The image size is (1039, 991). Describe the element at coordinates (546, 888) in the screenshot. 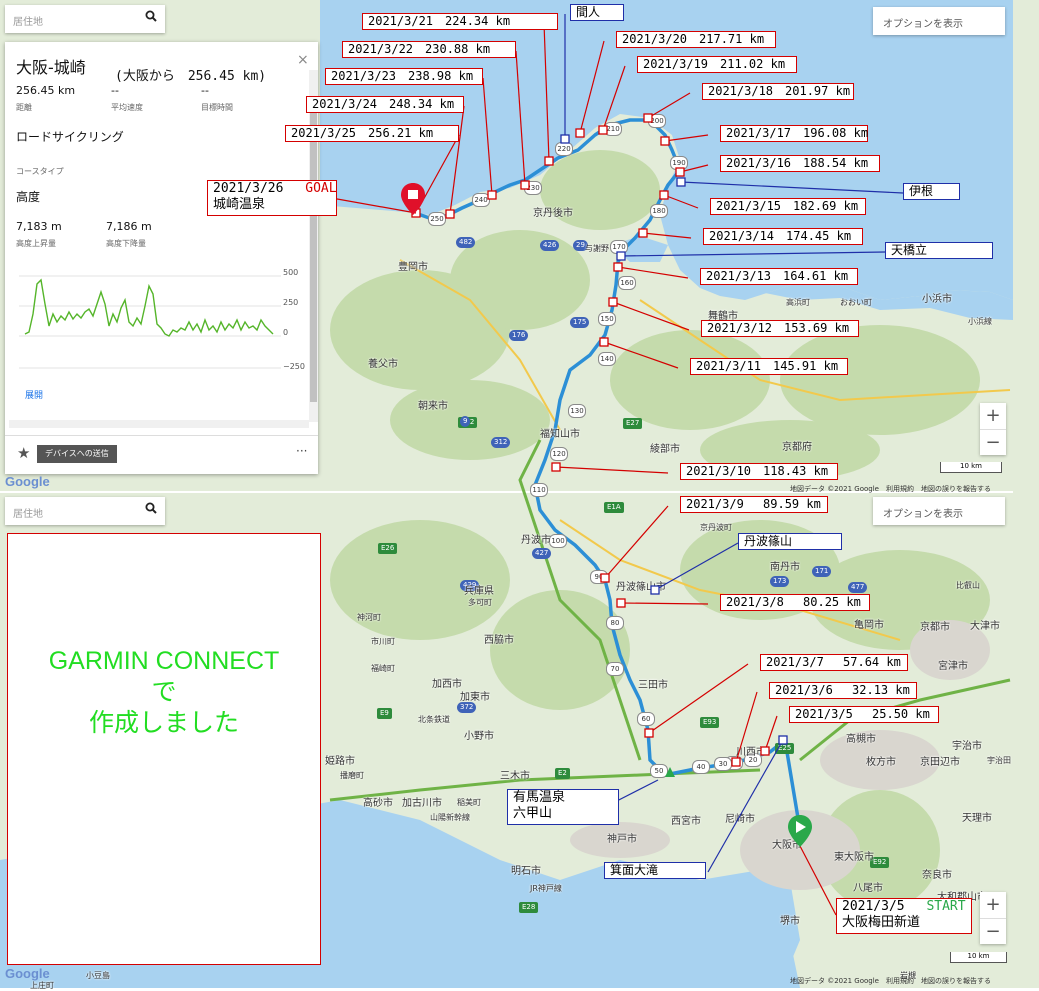

I see `place-label: JR神戸線` at that location.